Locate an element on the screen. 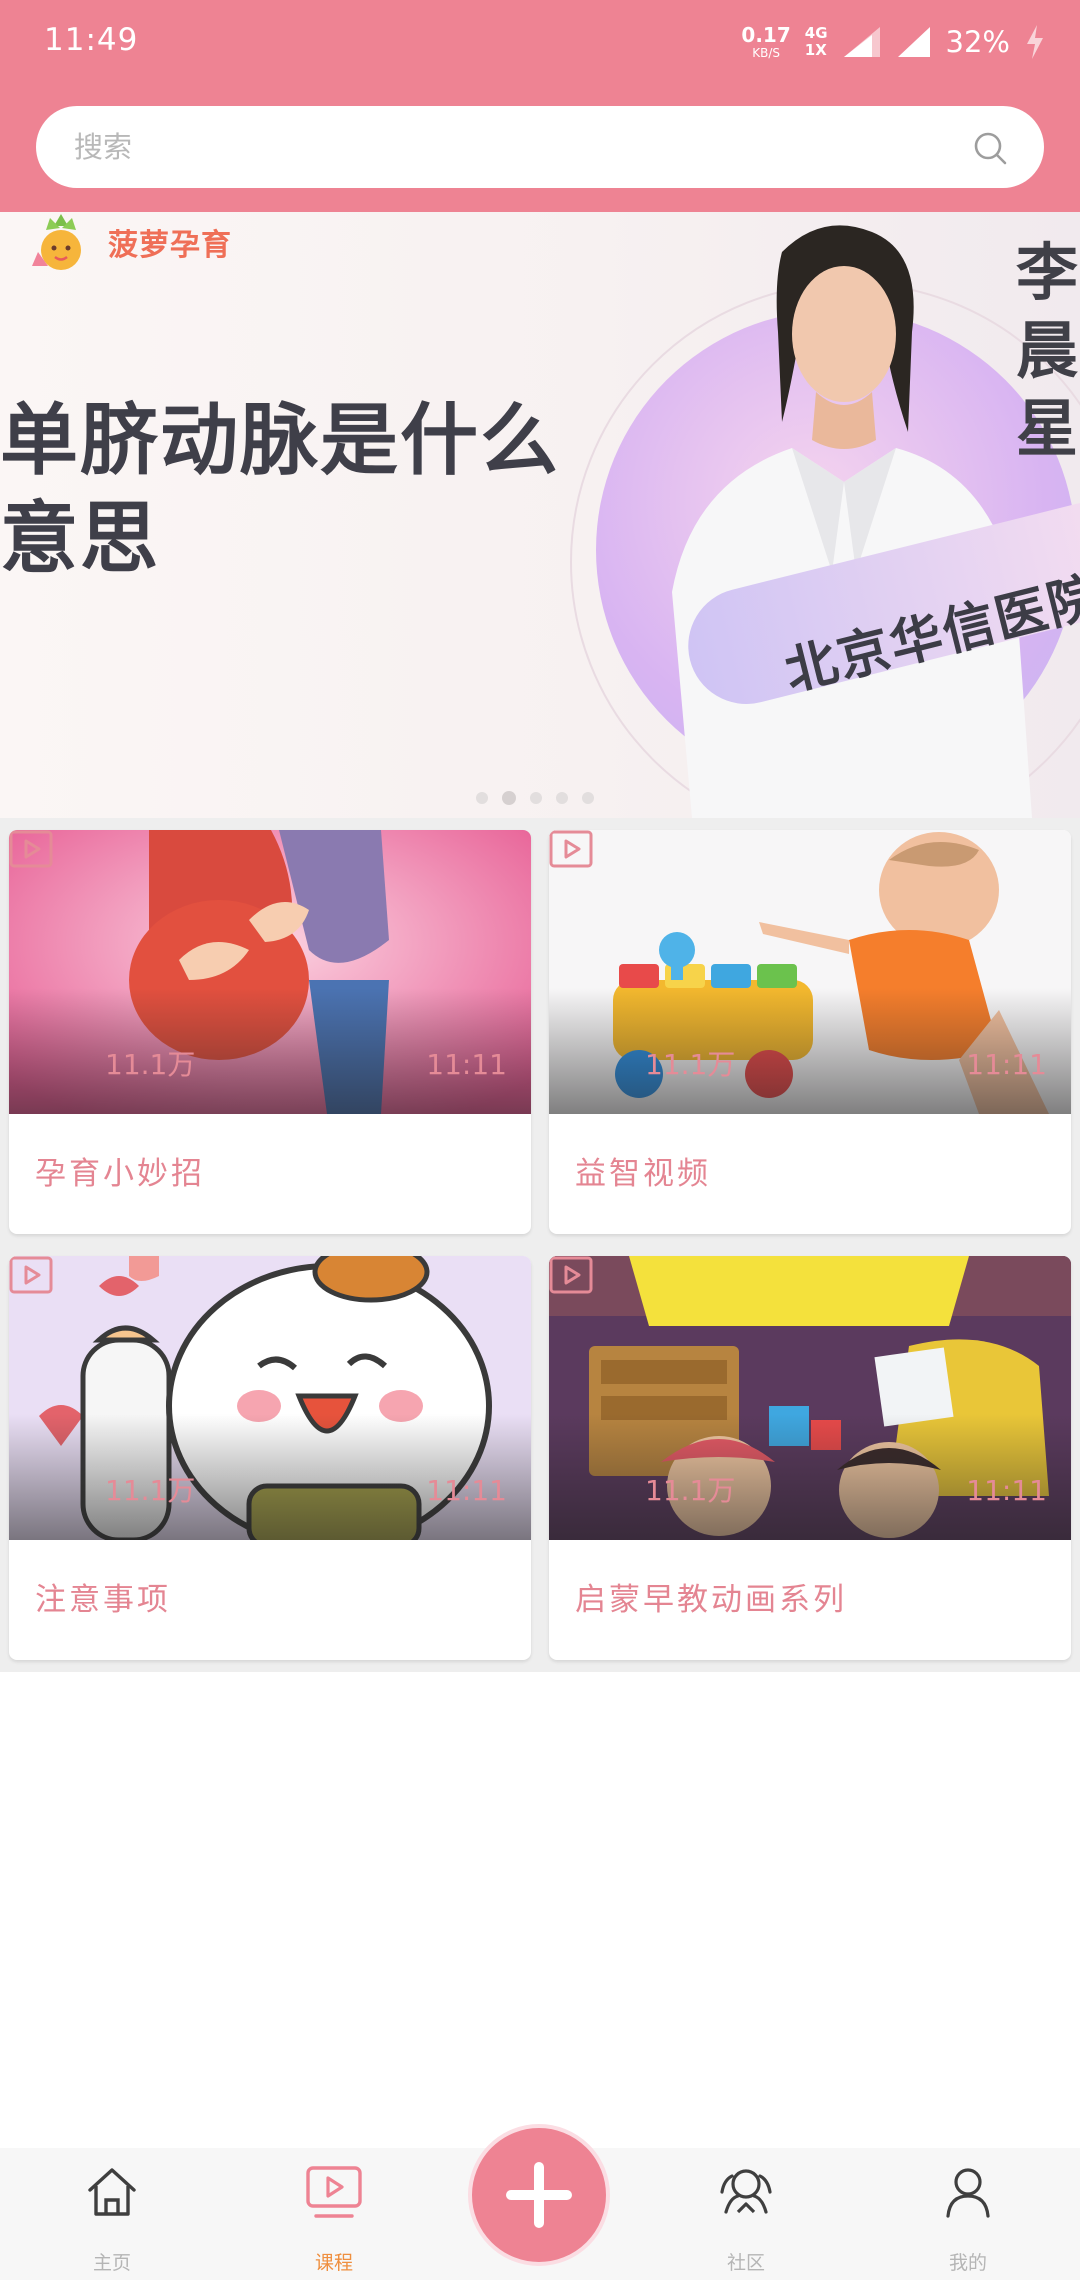 This screenshot has height=2280, width=1080. nav-label: 主页 is located at coordinates (111, 2263).